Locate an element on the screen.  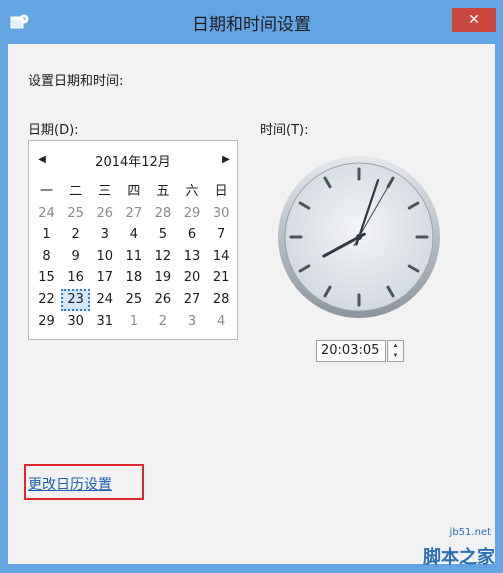
analog-clock is located at coordinates (359, 237).